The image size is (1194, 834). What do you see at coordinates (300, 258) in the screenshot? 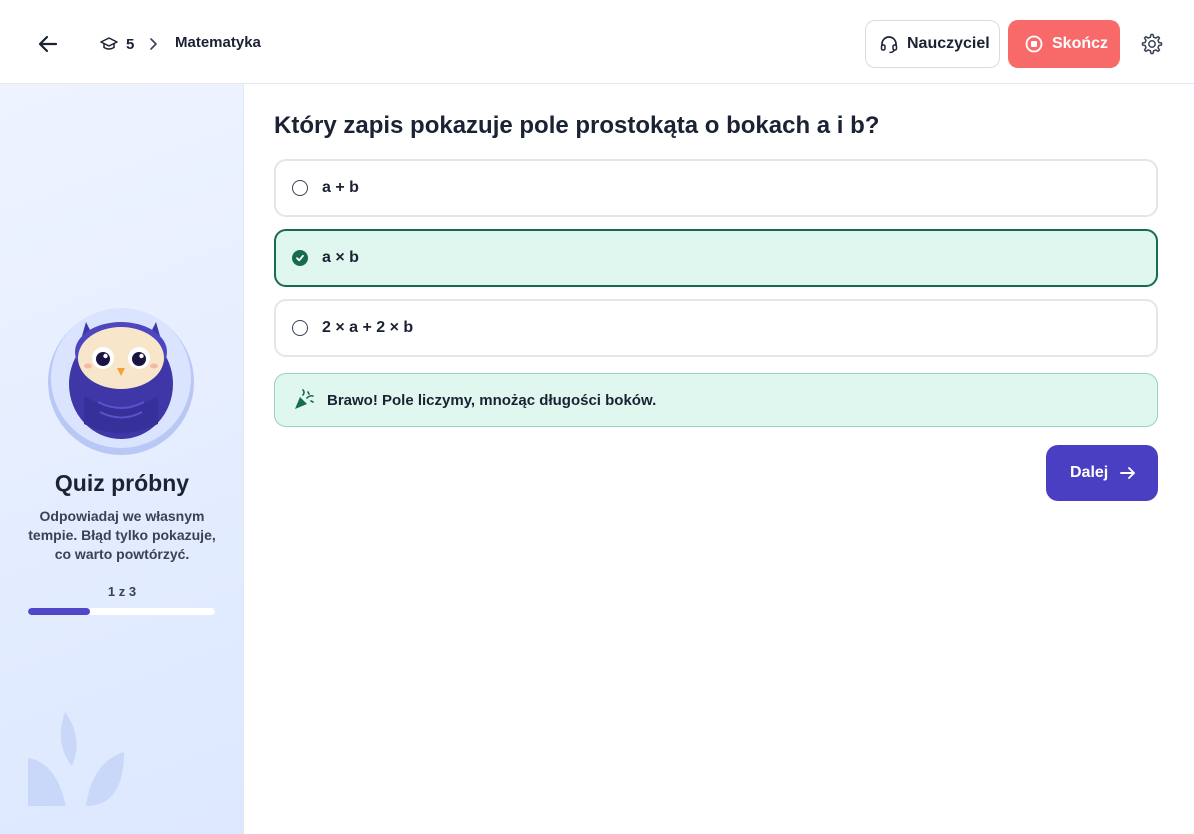
I see `check-circle-icon` at bounding box center [300, 258].